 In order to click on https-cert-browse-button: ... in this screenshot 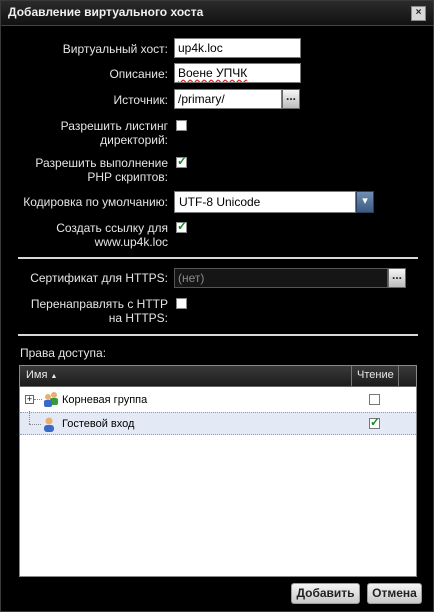, I will do `click(397, 278)`.